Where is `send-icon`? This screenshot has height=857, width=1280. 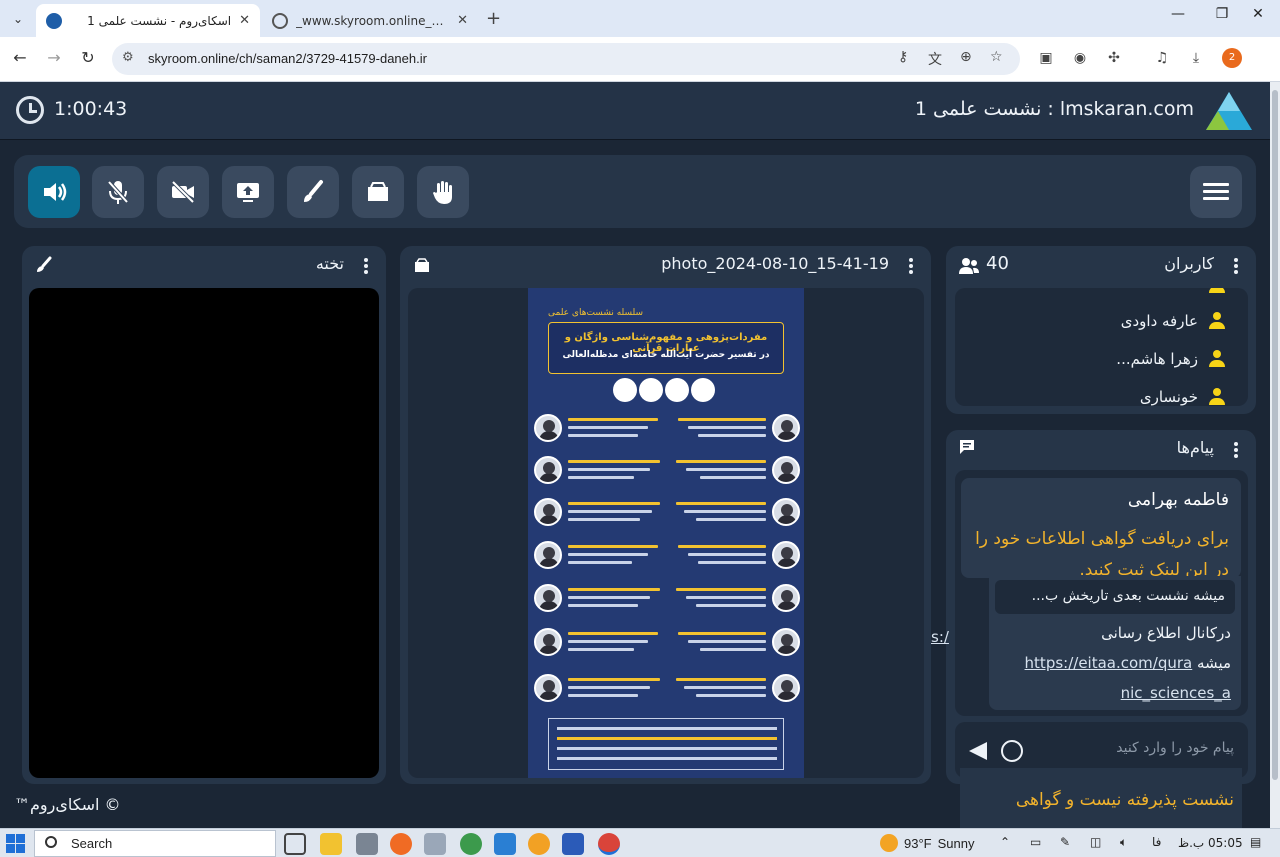
send-icon is located at coordinates (978, 751).